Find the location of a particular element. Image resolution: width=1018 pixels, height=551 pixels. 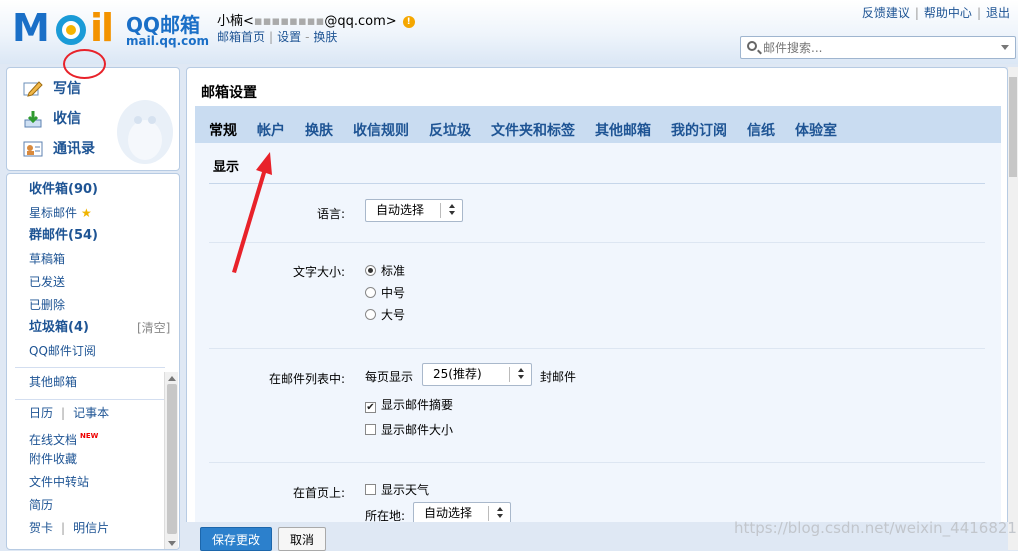

logout-link: 退出 is located at coordinates (998, 13).